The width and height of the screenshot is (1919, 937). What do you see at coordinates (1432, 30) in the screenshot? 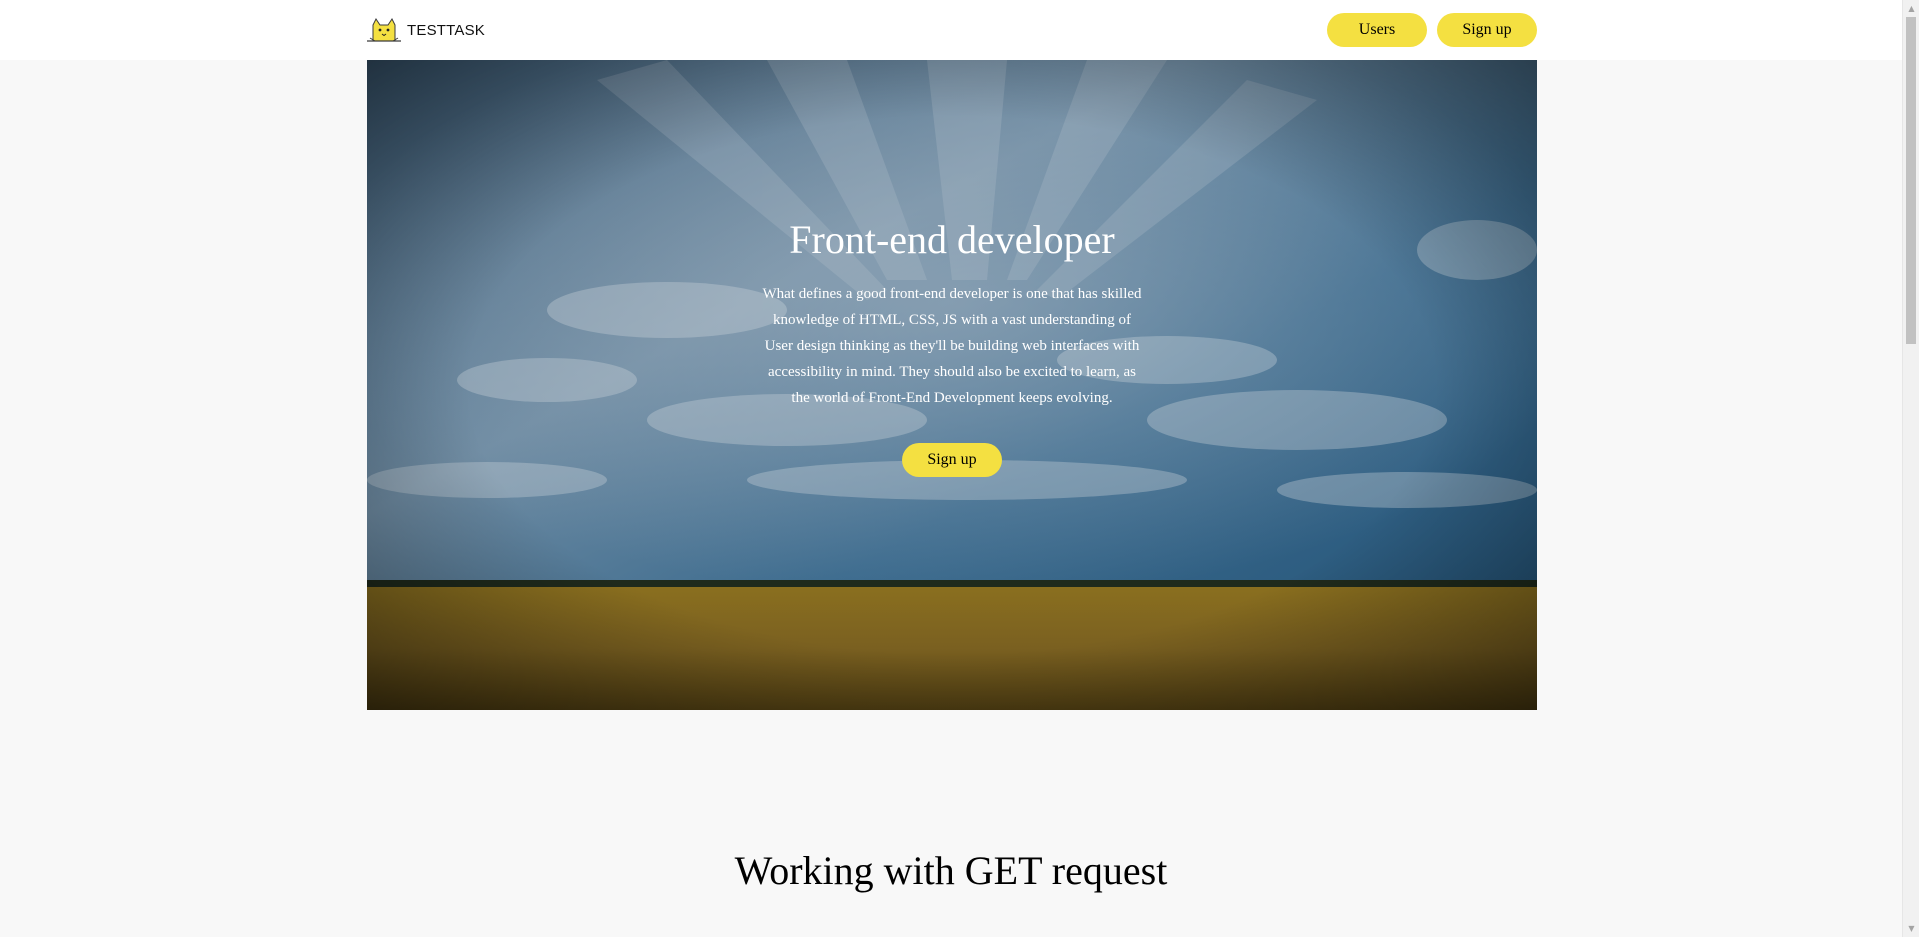
I see `header-nav: Users Sign up` at bounding box center [1432, 30].